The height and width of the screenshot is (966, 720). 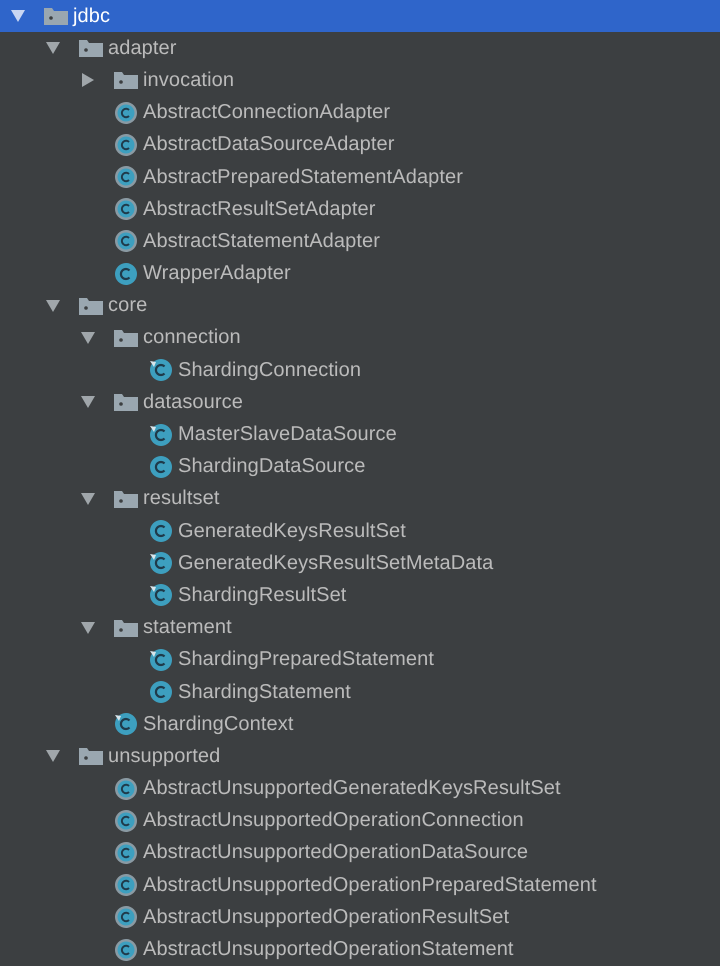 What do you see at coordinates (88, 80) in the screenshot?
I see `collapsed-arrow-icon` at bounding box center [88, 80].